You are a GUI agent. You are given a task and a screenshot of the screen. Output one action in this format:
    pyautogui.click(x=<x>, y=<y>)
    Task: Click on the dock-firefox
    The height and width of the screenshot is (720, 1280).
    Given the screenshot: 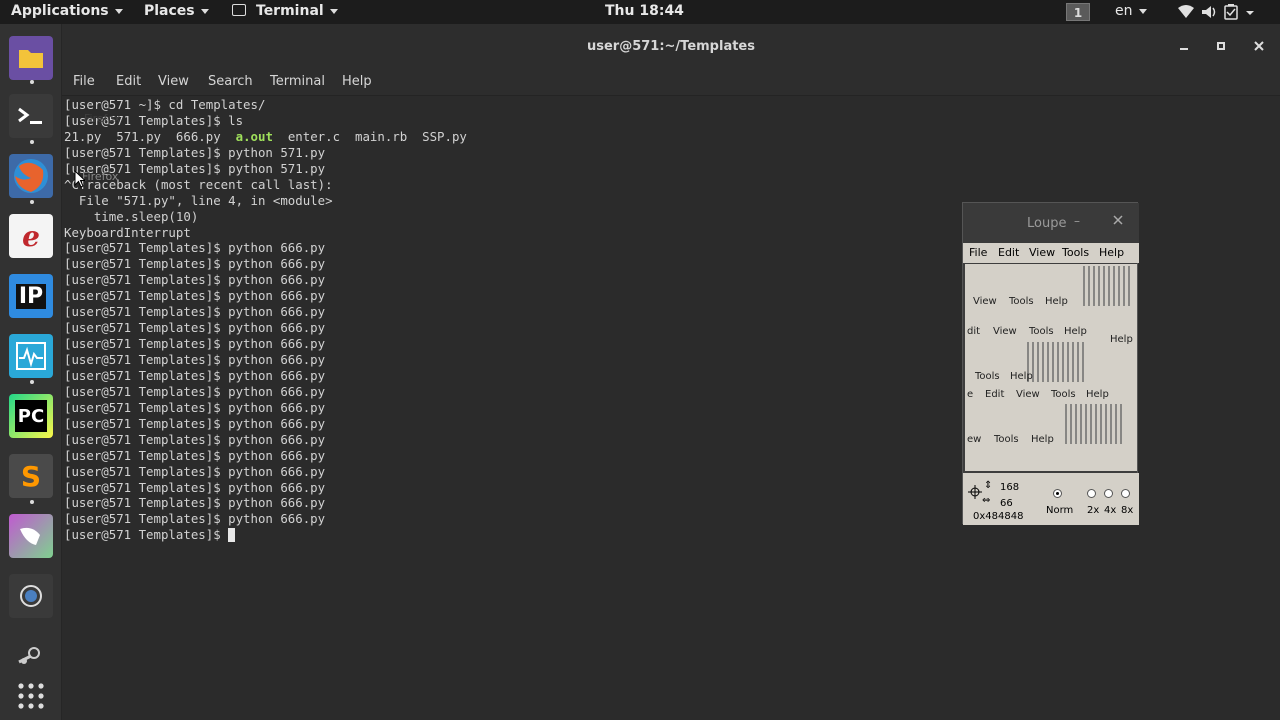 What is the action you would take?
    pyautogui.click(x=31, y=176)
    